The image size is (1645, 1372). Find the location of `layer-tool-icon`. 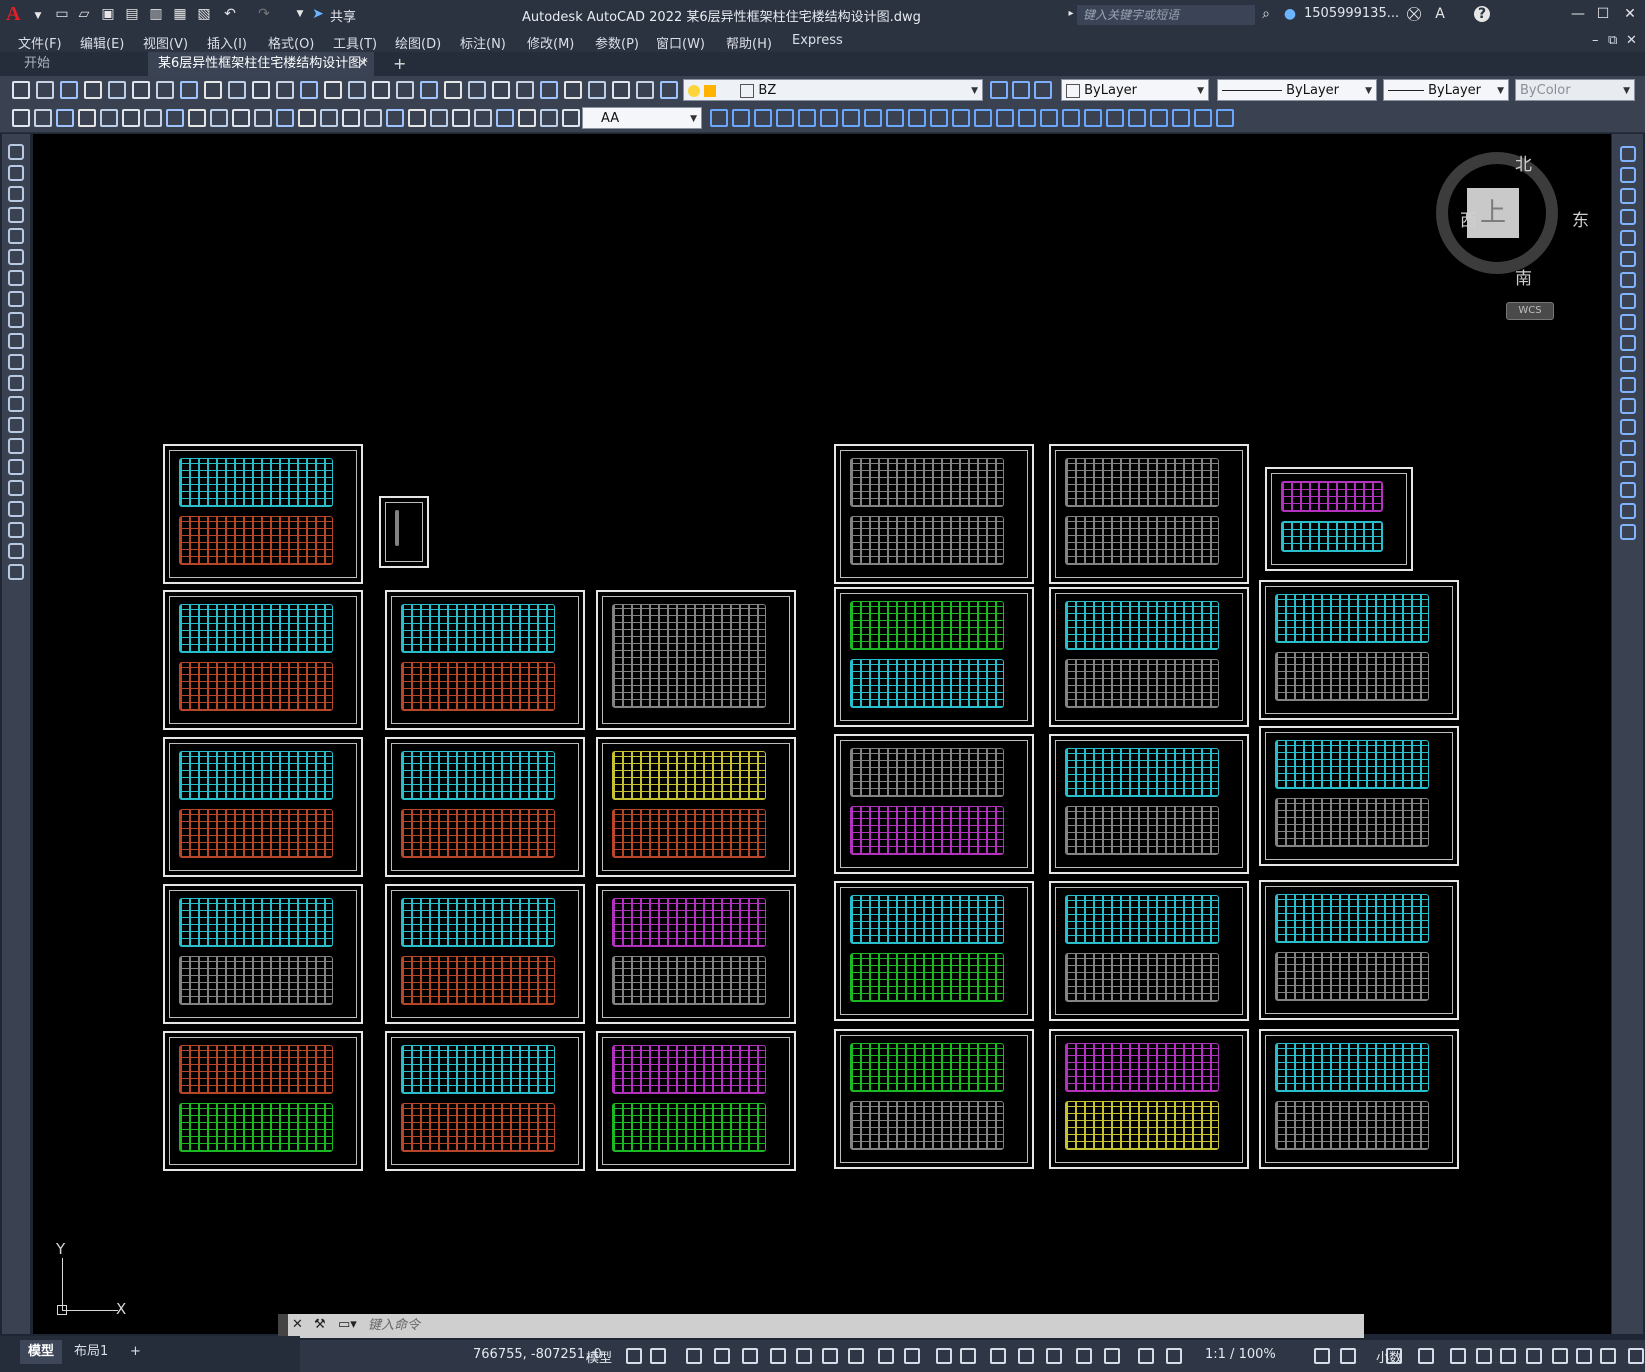

layer-tool-icon is located at coordinates (999, 90).